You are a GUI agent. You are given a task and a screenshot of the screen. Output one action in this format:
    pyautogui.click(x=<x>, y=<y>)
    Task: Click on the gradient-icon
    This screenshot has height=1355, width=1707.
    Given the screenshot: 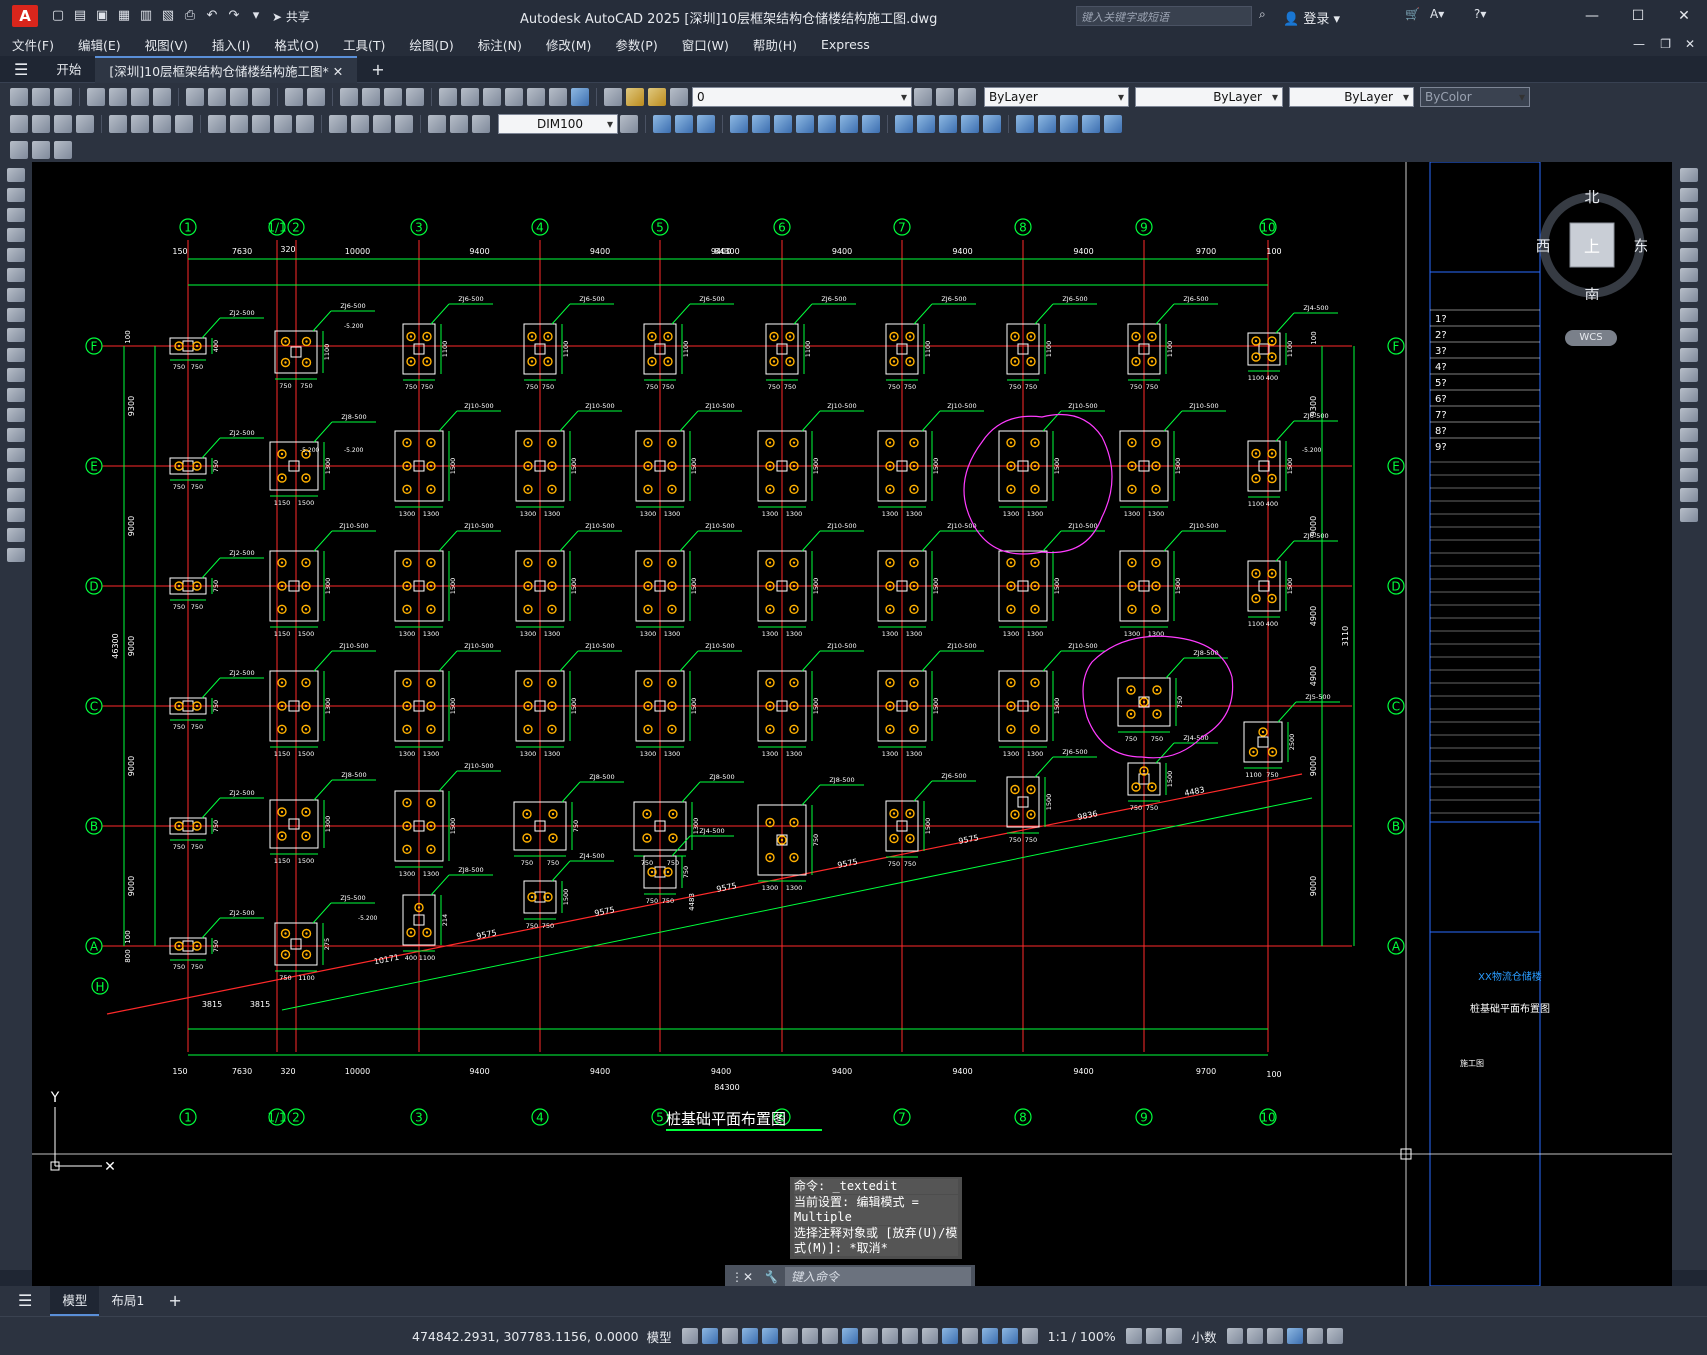 What is the action you would take?
    pyautogui.click(x=16, y=475)
    